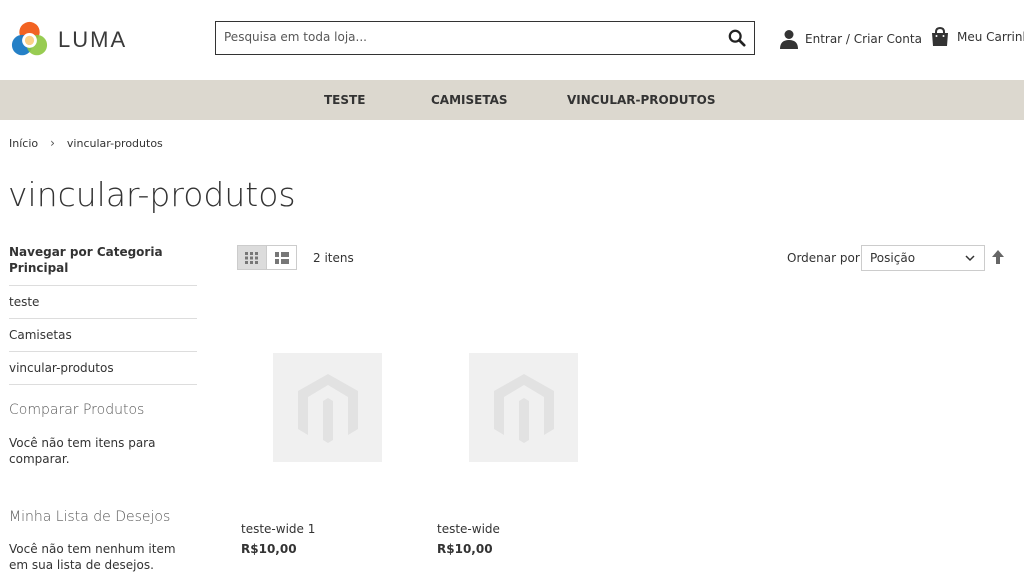 This screenshot has width=1024, height=577. What do you see at coordinates (114, 143) in the screenshot?
I see `breadcrumb-current: vincular-produtos` at bounding box center [114, 143].